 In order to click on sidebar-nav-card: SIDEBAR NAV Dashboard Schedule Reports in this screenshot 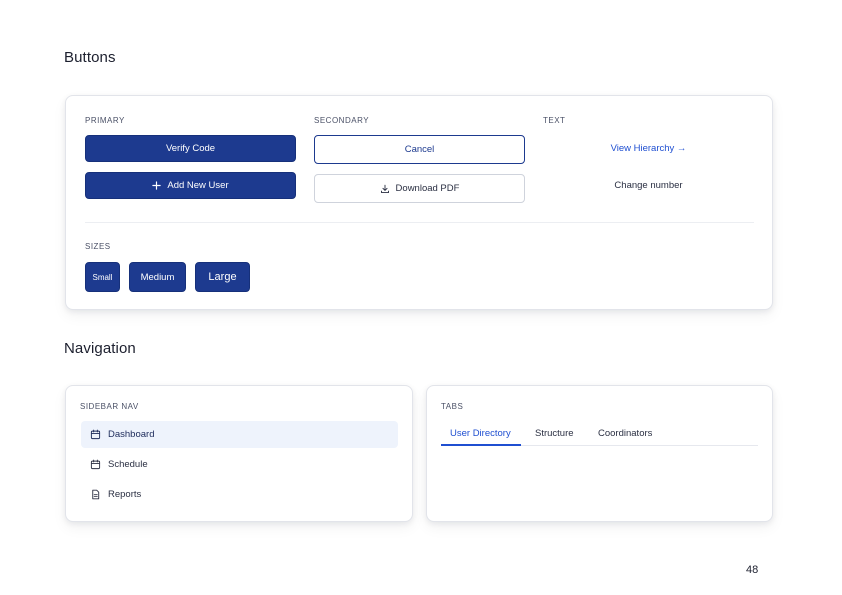, I will do `click(239, 453)`.